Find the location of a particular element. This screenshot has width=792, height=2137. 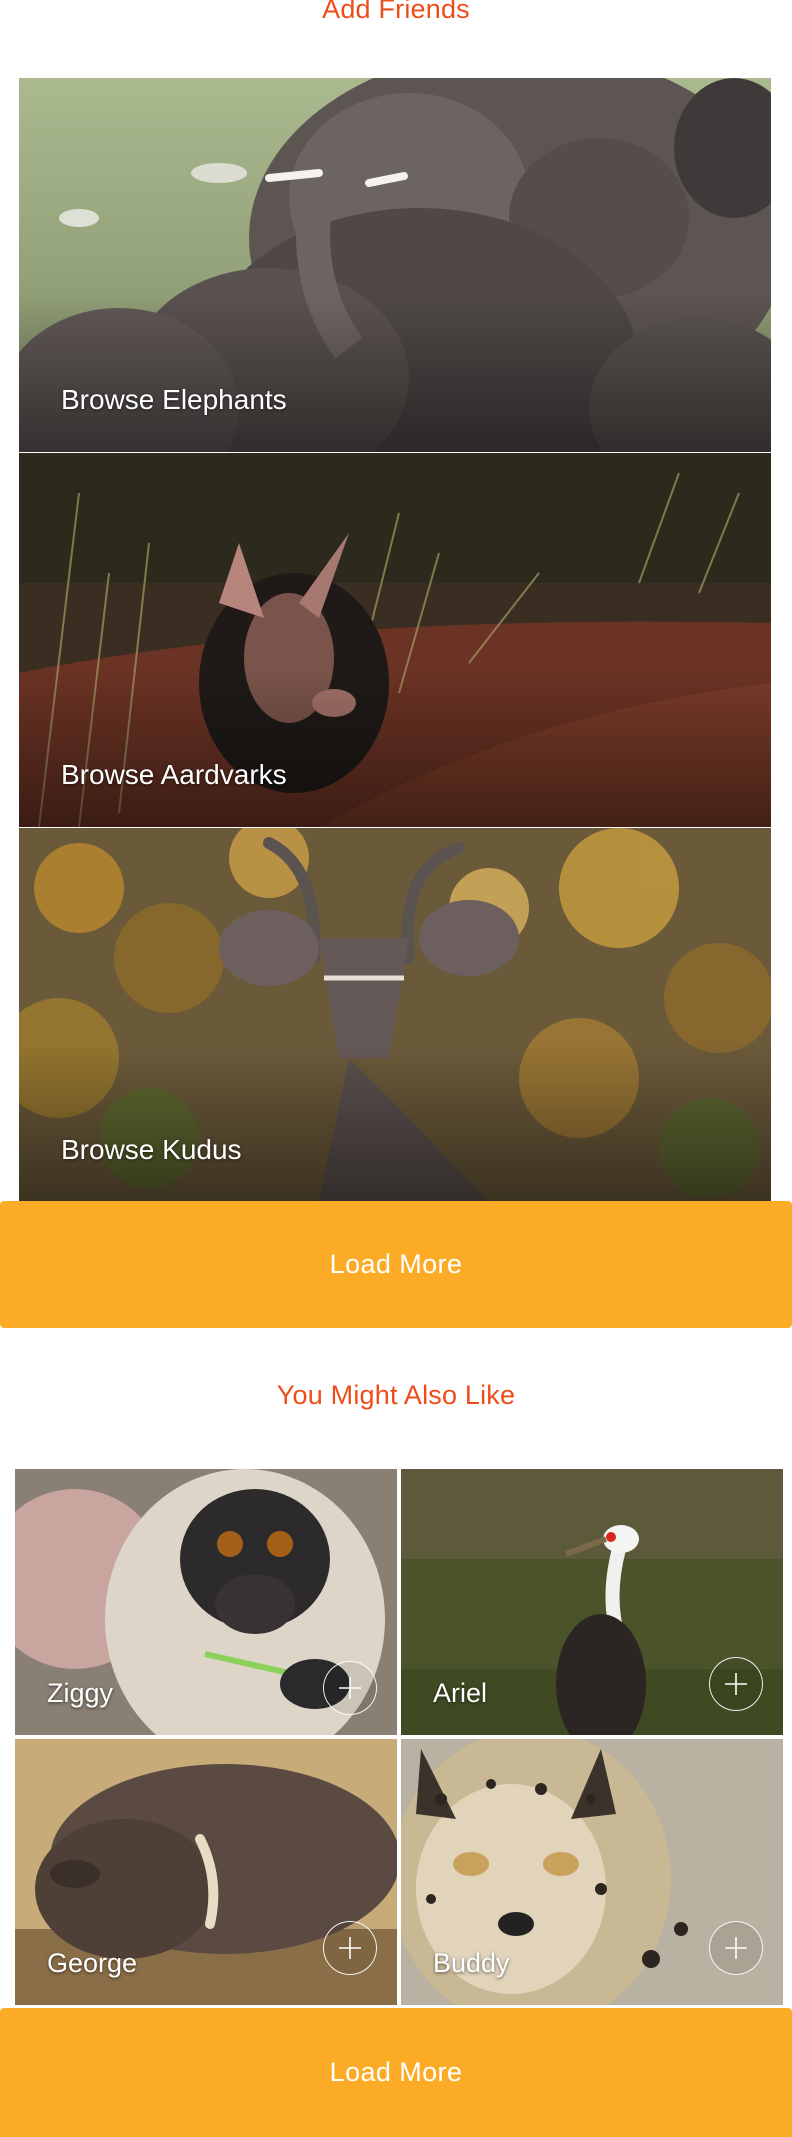

suggestions-title: You Might Also Like is located at coordinates (396, 1395).